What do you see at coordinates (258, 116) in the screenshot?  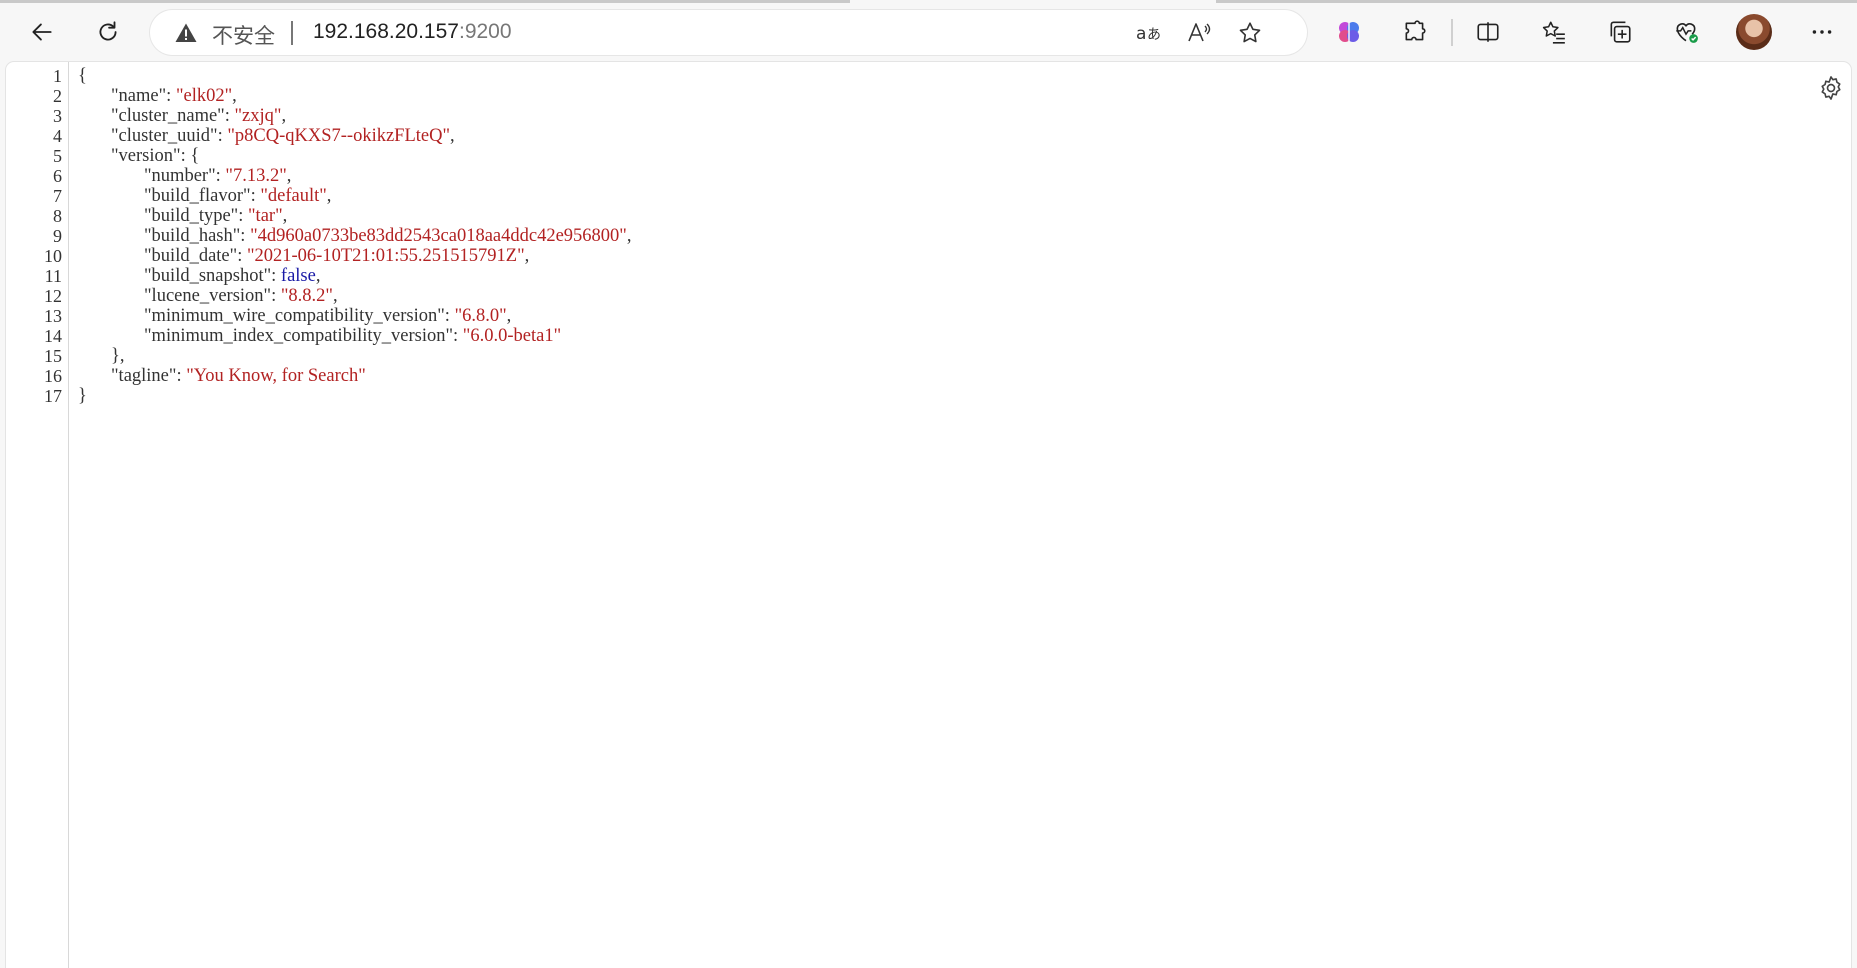 I see `json-string-value: "zxjq"` at bounding box center [258, 116].